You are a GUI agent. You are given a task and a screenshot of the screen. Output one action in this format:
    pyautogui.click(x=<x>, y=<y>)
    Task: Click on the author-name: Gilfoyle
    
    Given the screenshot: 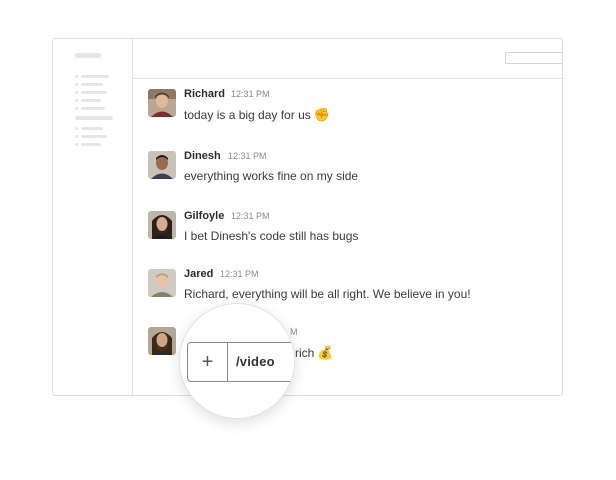 What is the action you would take?
    pyautogui.click(x=204, y=216)
    